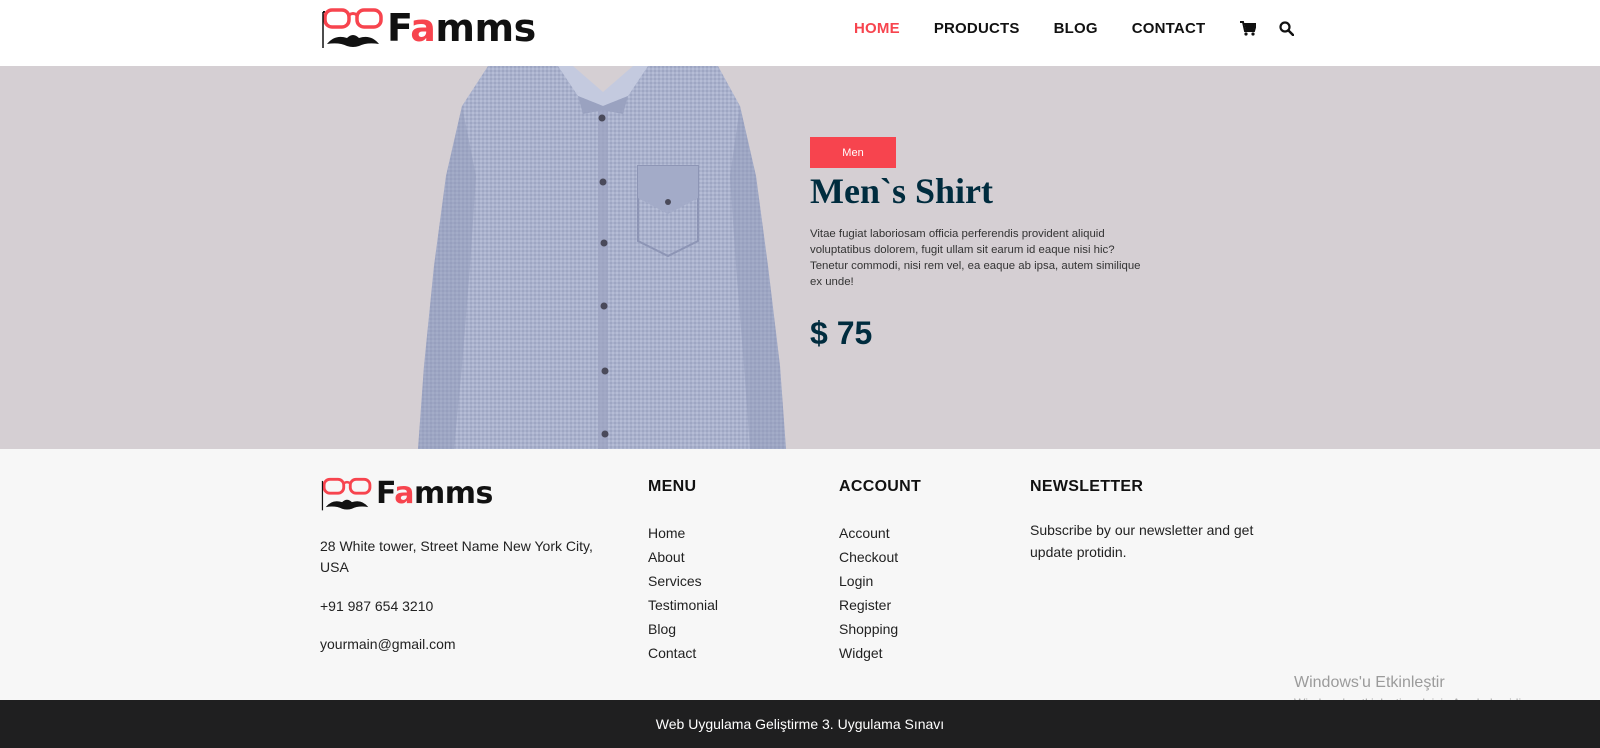 The height and width of the screenshot is (748, 1600). Describe the element at coordinates (868, 605) in the screenshot. I see `footer-account-register: Register` at that location.